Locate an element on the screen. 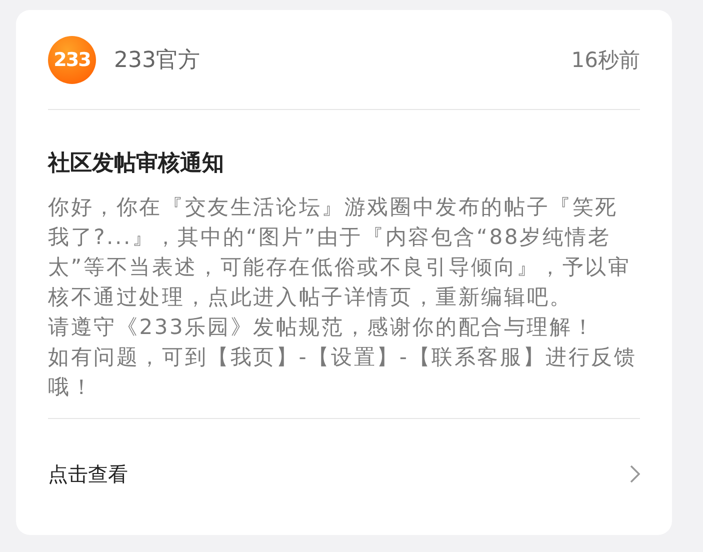  timestamp: 16秒前 is located at coordinates (605, 60).